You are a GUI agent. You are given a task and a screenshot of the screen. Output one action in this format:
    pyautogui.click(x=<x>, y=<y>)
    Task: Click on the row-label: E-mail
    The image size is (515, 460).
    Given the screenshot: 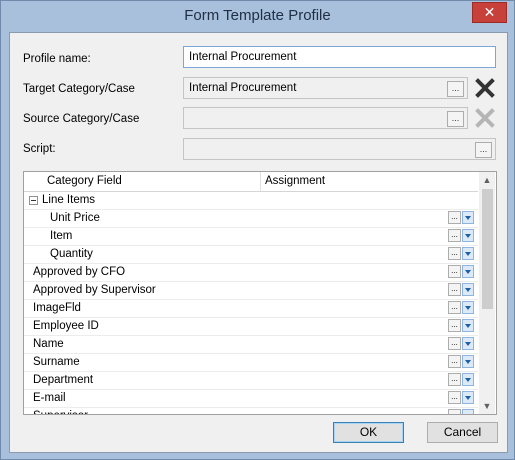 What is the action you would take?
    pyautogui.click(x=49, y=398)
    